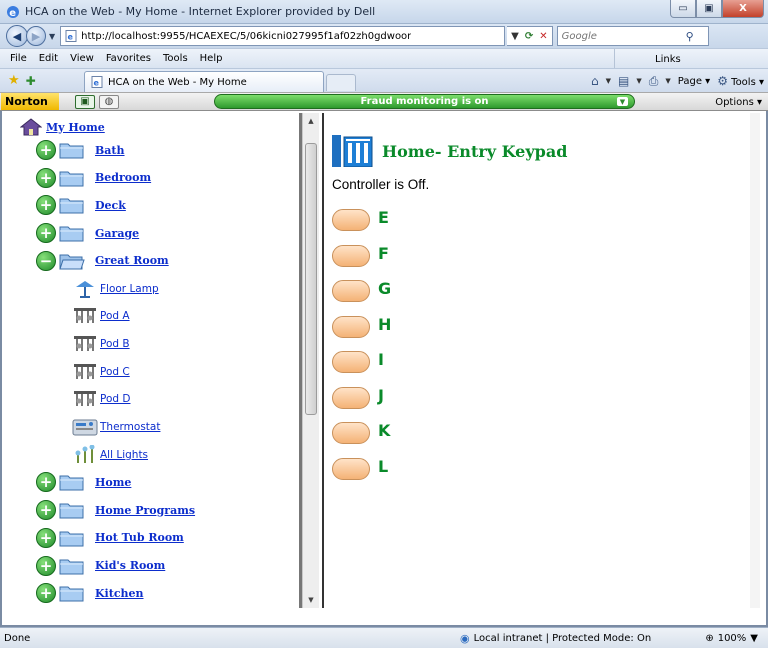 The width and height of the screenshot is (768, 648). I want to click on tree-folder-item: + Bedroom, so click(94, 177).